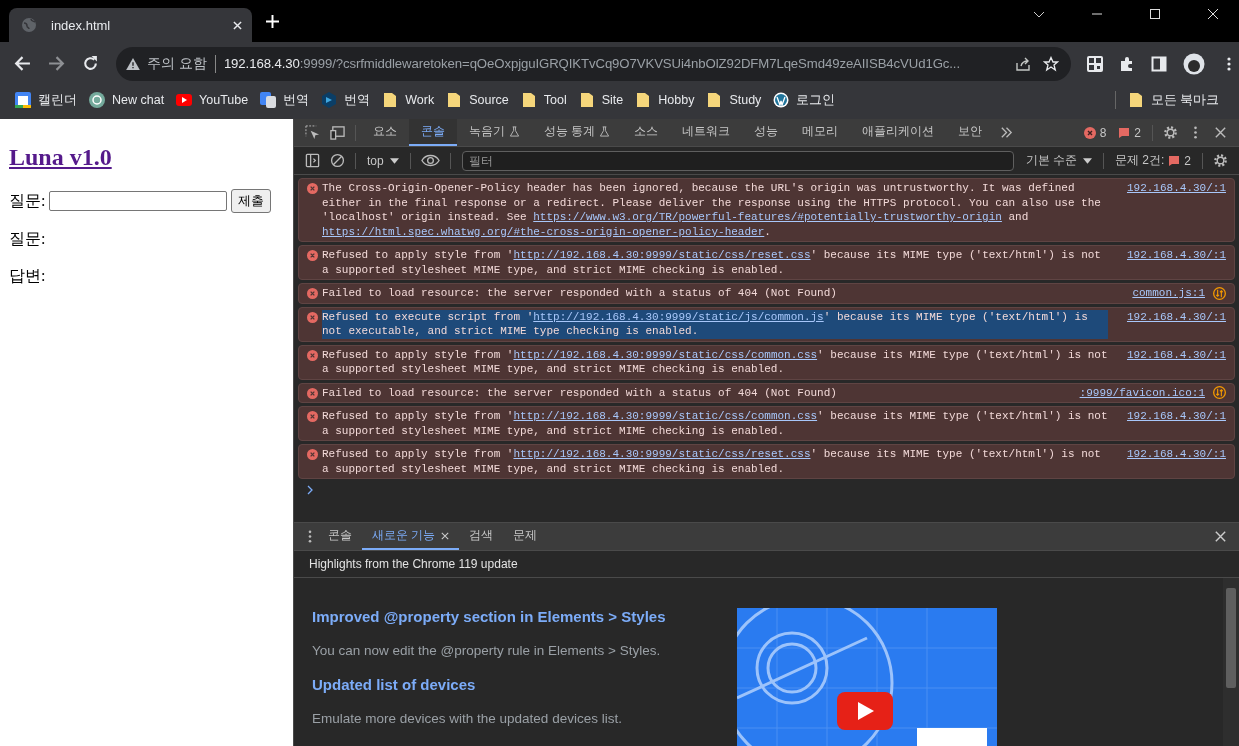 This screenshot has width=1239, height=746. I want to click on devtools-tab: 성능, so click(766, 132).